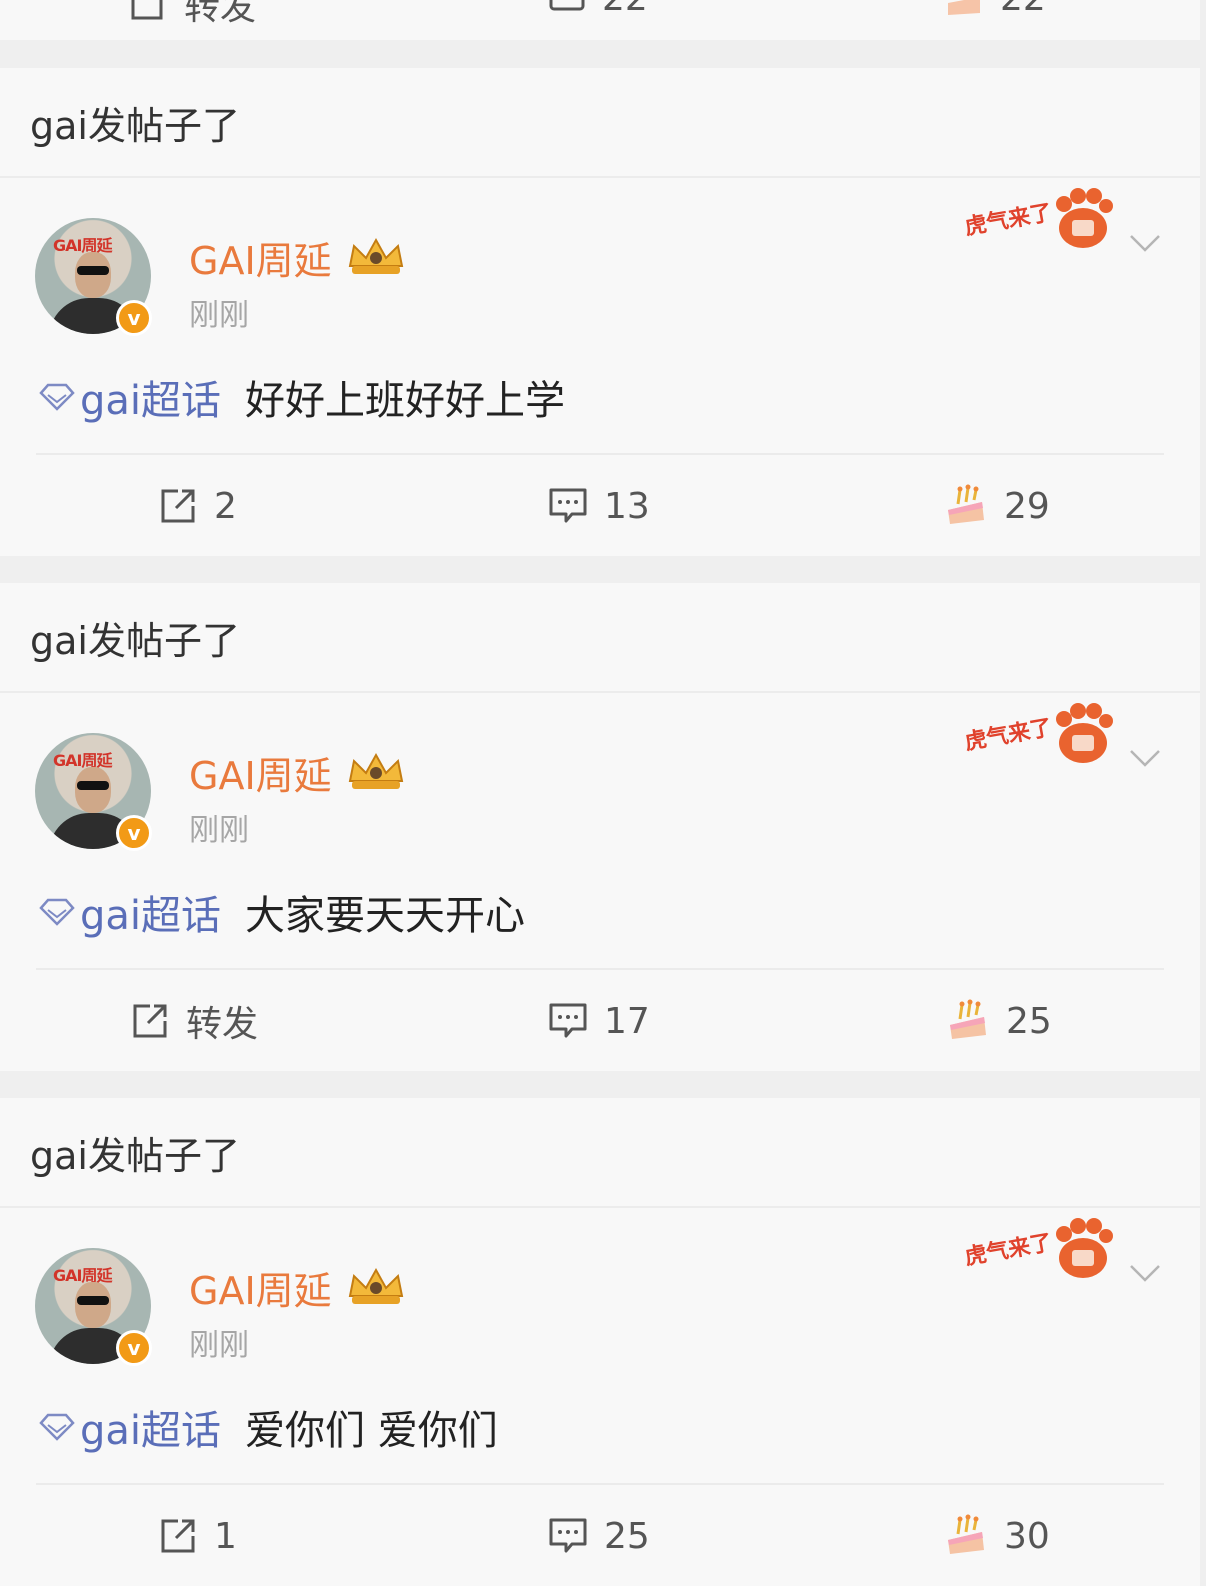 Image resolution: width=1206 pixels, height=1586 pixels. I want to click on like-button: 25, so click(999, 1021).